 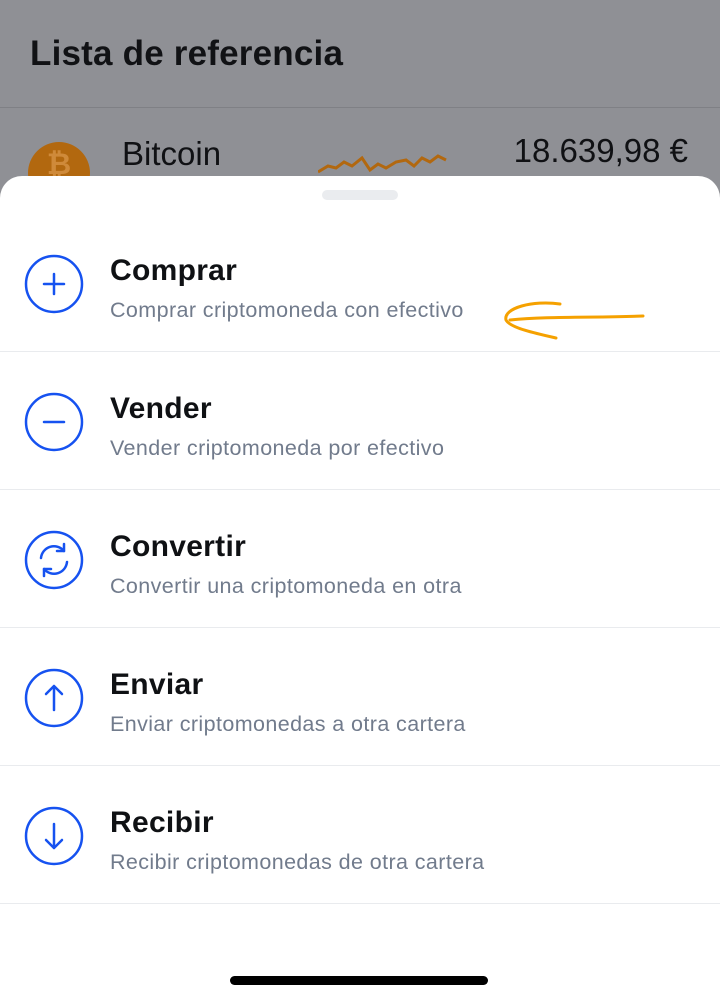 What do you see at coordinates (574, 320) in the screenshot?
I see `annotation-arrow-scribble` at bounding box center [574, 320].